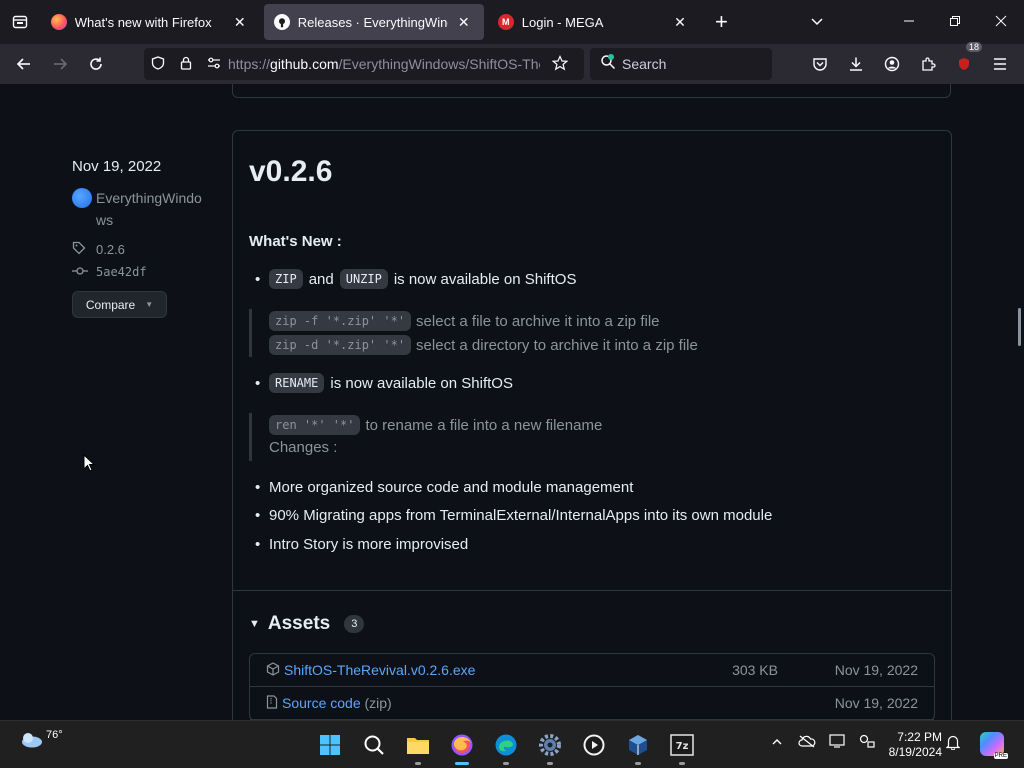 Image resolution: width=1024 pixels, height=768 pixels. What do you see at coordinates (994, 745) in the screenshot?
I see `copilot-icon: PRE` at bounding box center [994, 745].